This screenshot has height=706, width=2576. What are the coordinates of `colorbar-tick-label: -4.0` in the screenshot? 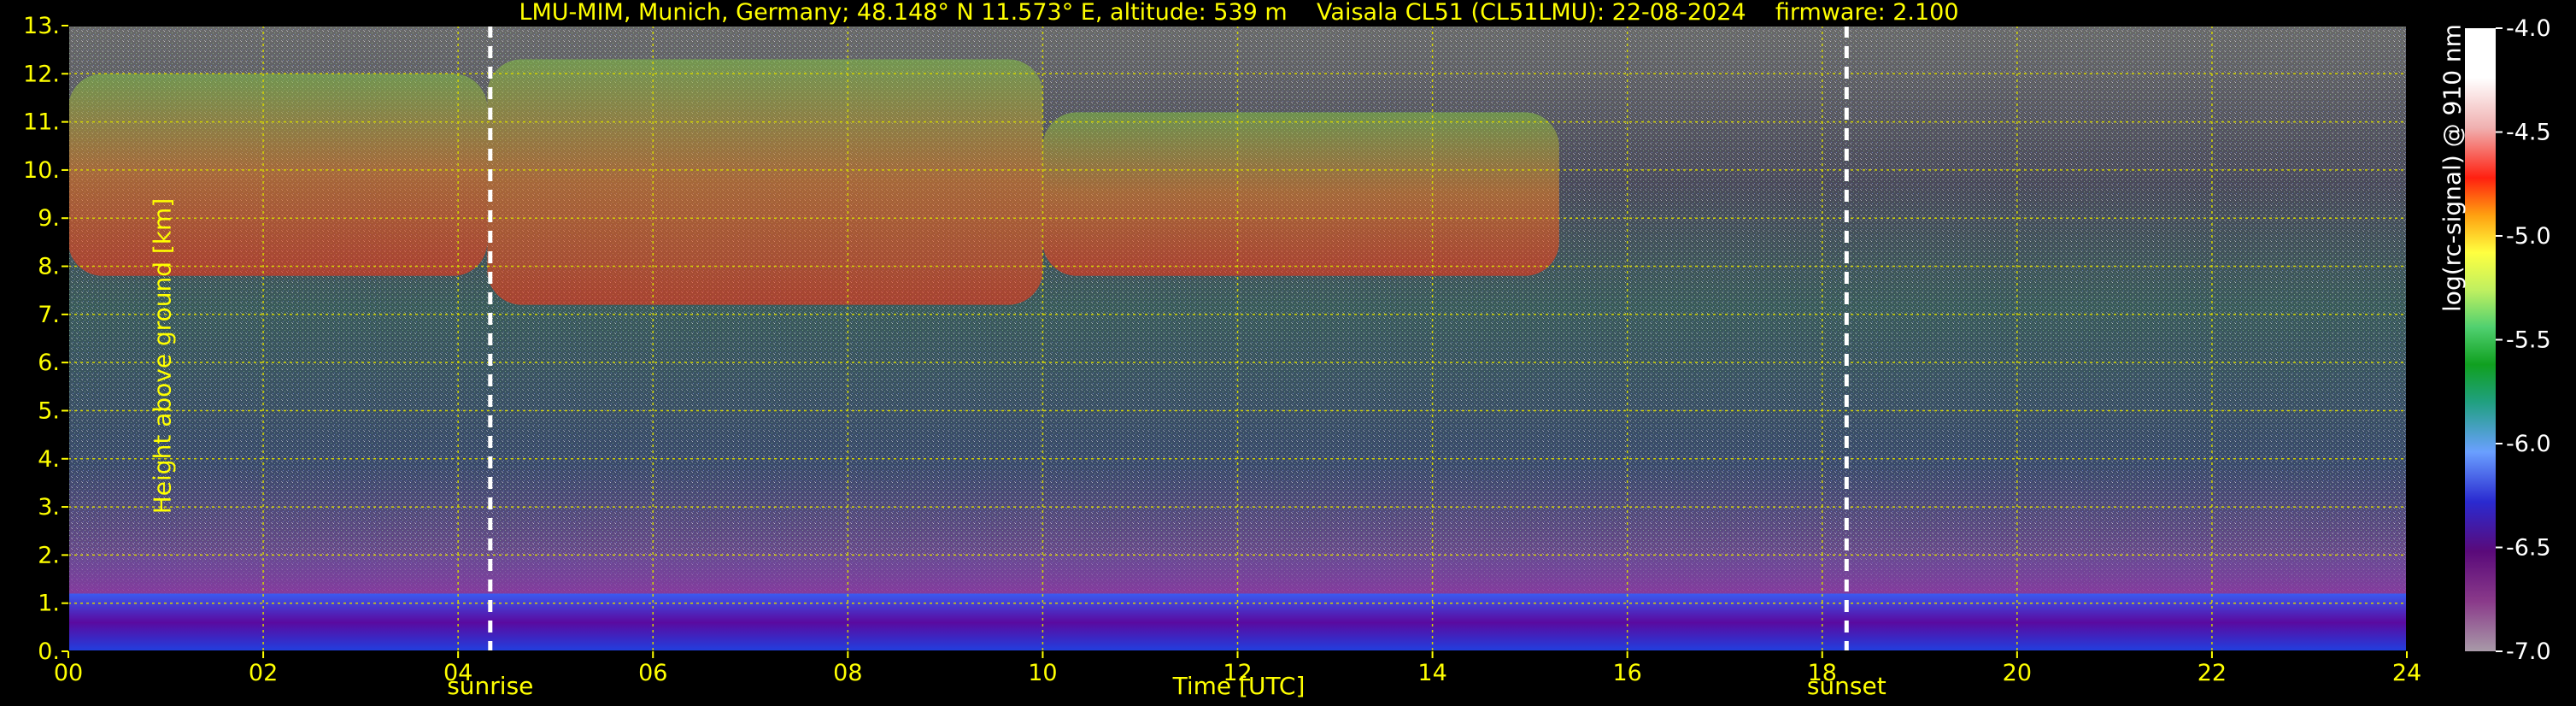 It's located at (2528, 28).